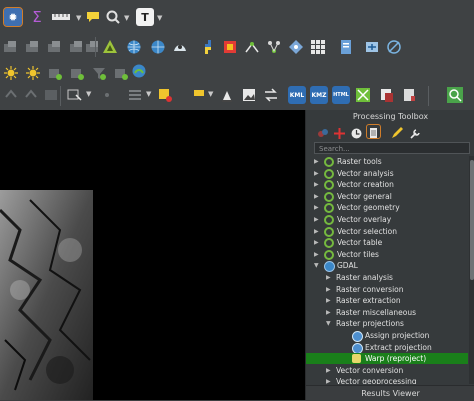 The image size is (474, 401). I want to click on ruler-icon, so click(61, 17).